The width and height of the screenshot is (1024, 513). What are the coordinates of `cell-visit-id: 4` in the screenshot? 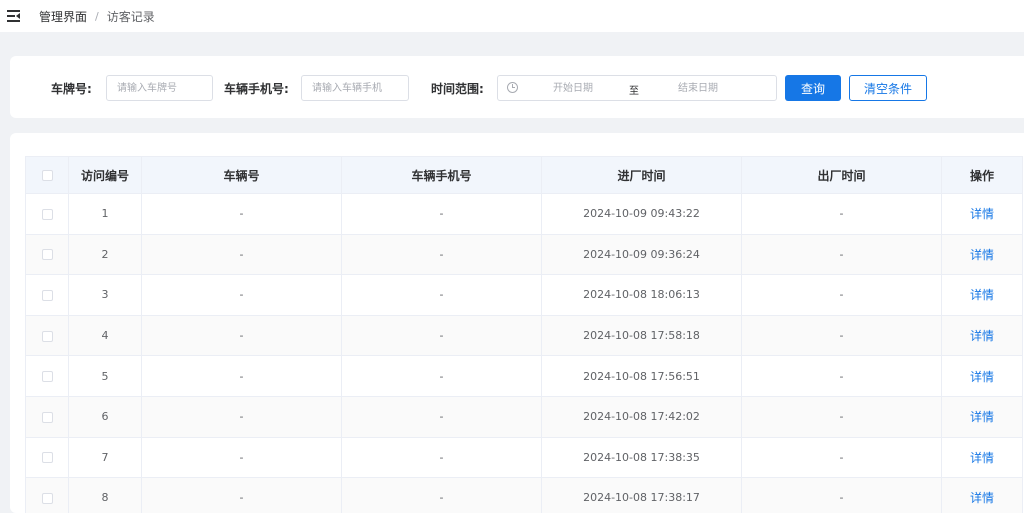 It's located at (105, 335).